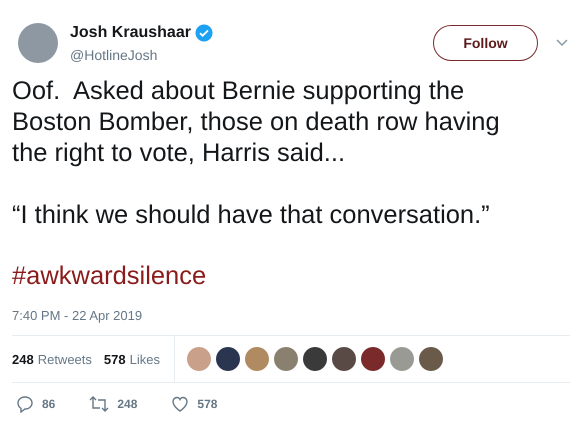  What do you see at coordinates (99, 404) in the screenshot?
I see `retweet-icon` at bounding box center [99, 404].